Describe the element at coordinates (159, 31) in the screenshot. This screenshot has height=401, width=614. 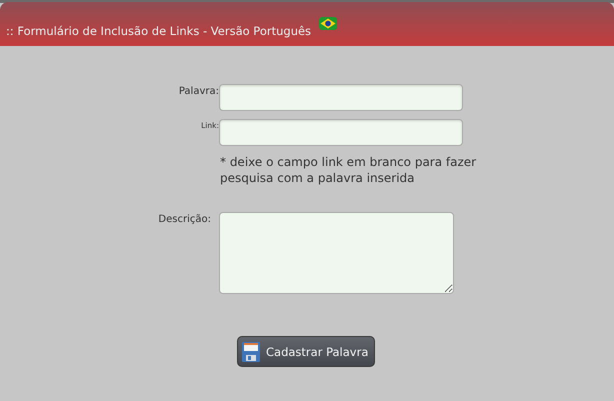
I see `form-title: :: Formulário de Inclusão de Links - Versão Português` at that location.